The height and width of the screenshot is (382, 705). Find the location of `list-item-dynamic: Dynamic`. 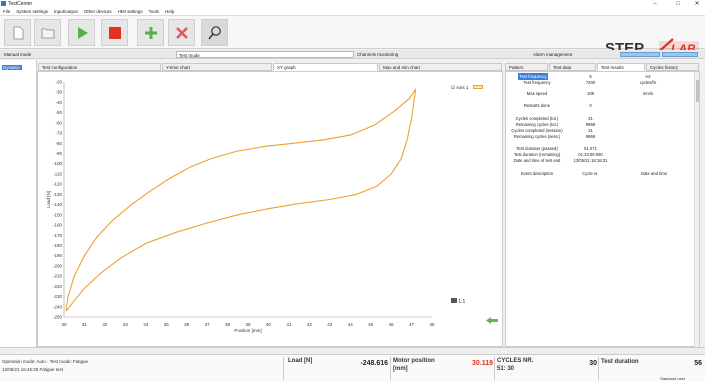

list-item-dynamic: Dynamic is located at coordinates (12, 67).